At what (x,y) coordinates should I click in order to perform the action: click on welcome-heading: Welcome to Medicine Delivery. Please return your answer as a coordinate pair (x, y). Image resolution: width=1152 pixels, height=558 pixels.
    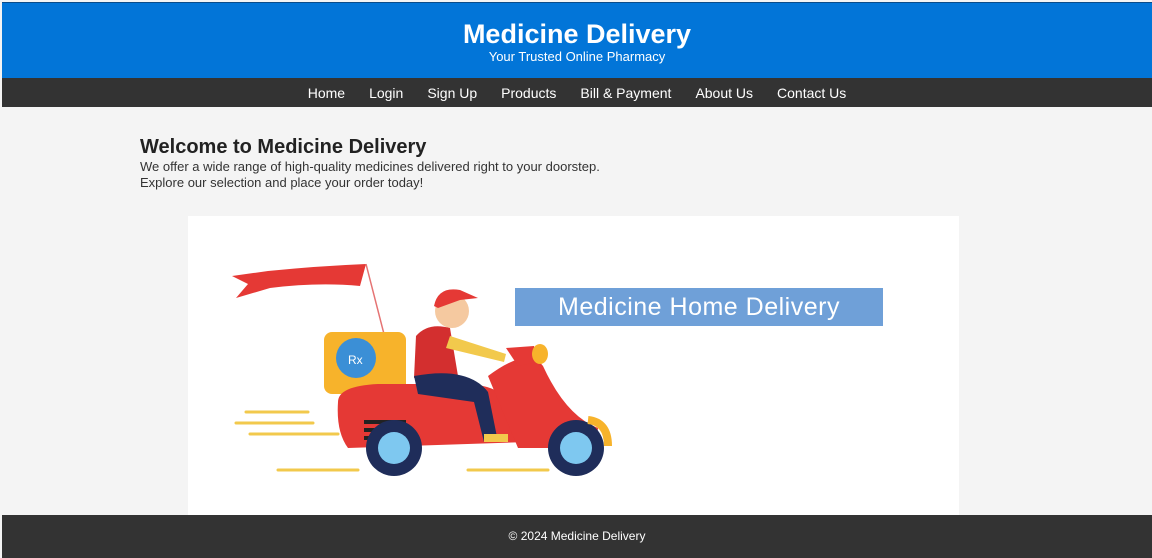
    Looking at the image, I should click on (283, 147).